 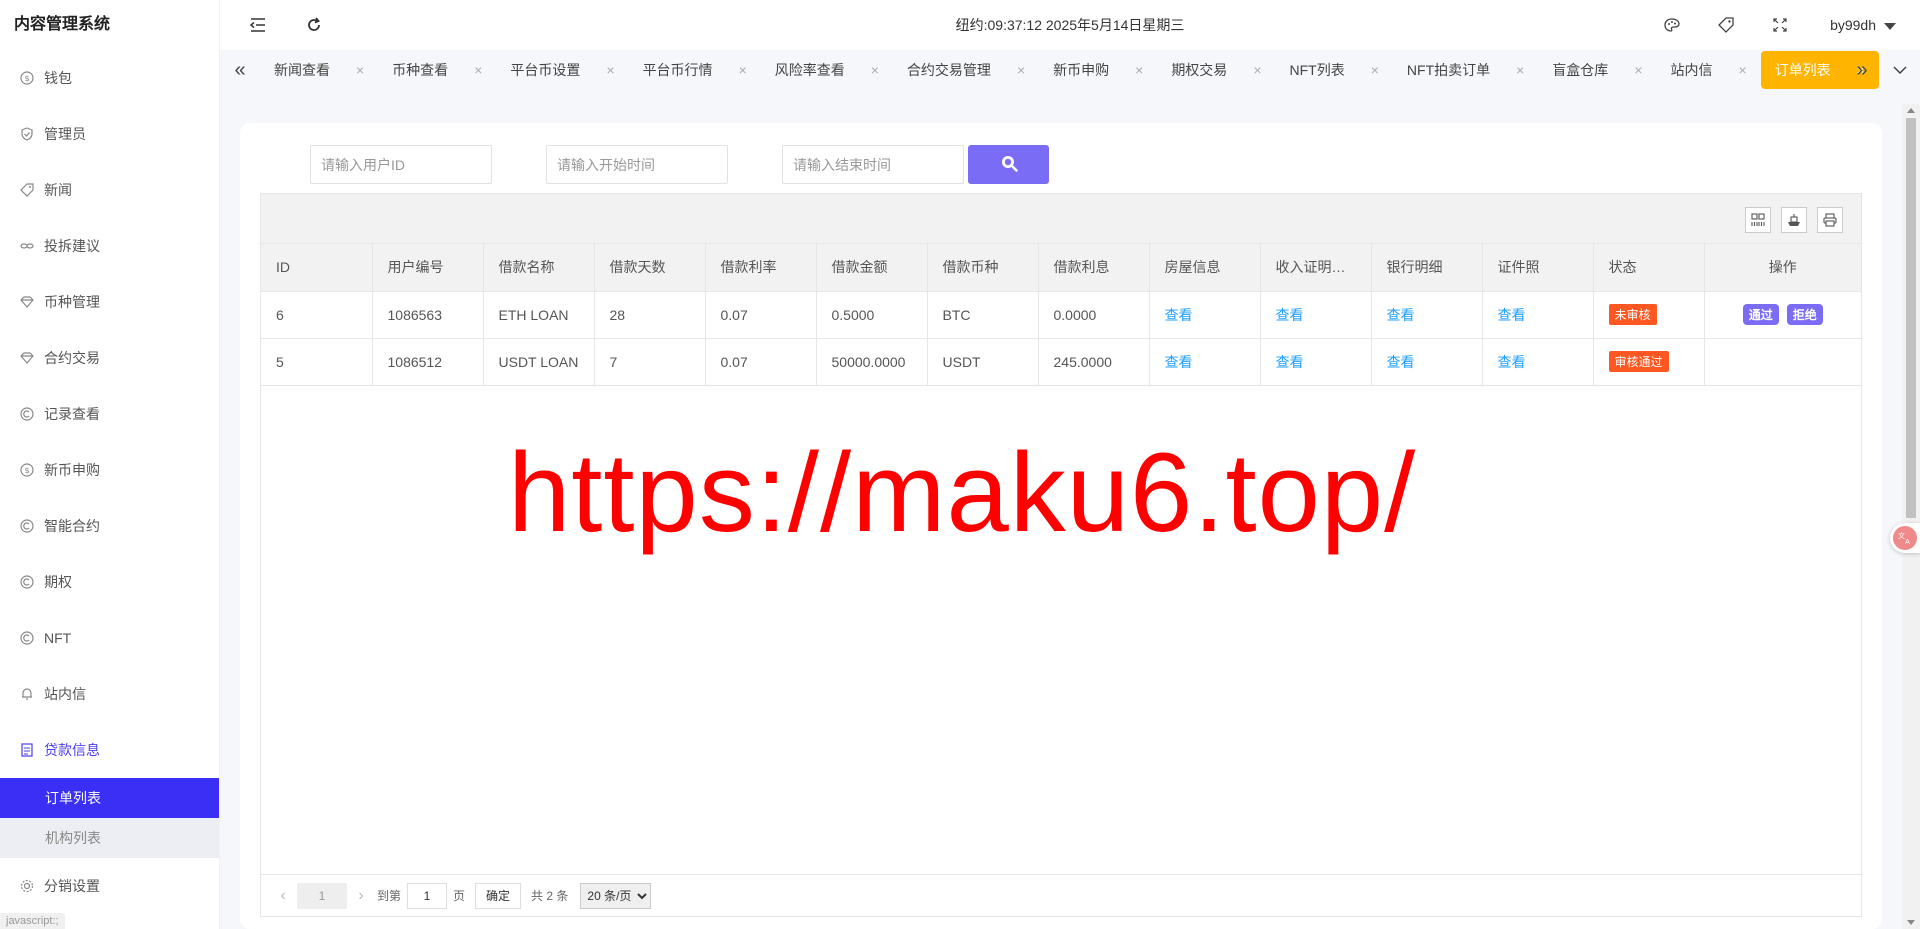 What do you see at coordinates (109, 190) in the screenshot?
I see `sidebar-item-news: 新闻` at bounding box center [109, 190].